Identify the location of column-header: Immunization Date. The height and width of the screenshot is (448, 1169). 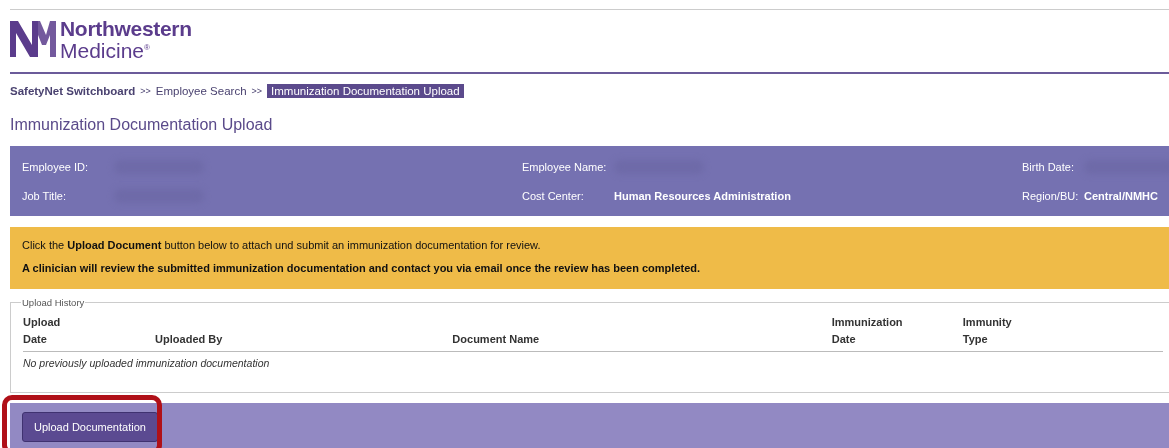
(897, 333).